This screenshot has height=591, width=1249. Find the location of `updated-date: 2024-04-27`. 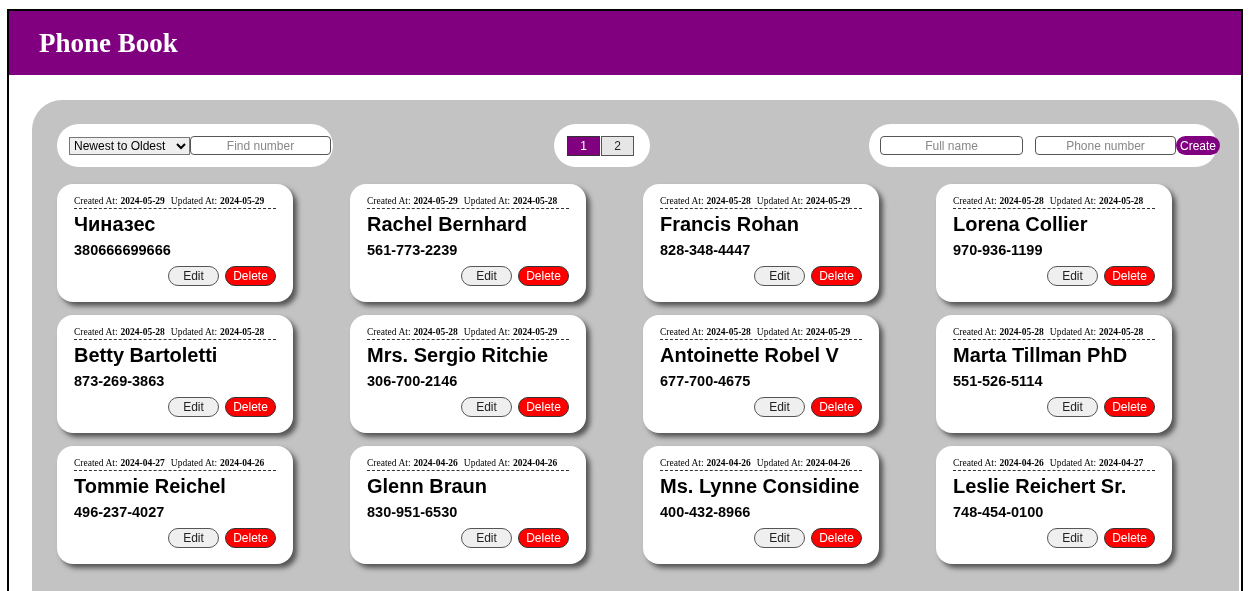

updated-date: 2024-04-27 is located at coordinates (1121, 463).